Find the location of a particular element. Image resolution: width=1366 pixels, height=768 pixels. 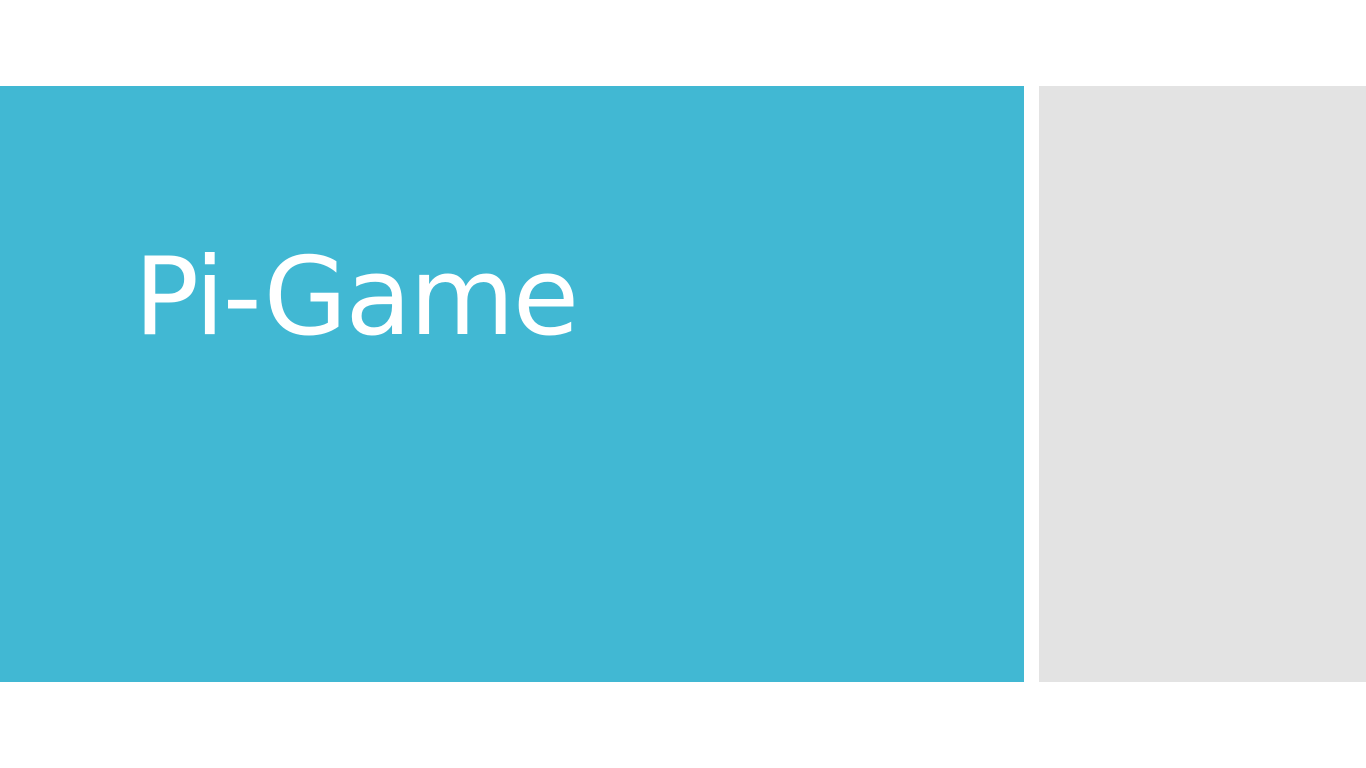

slide-title: Pi-Game is located at coordinates (356, 297).